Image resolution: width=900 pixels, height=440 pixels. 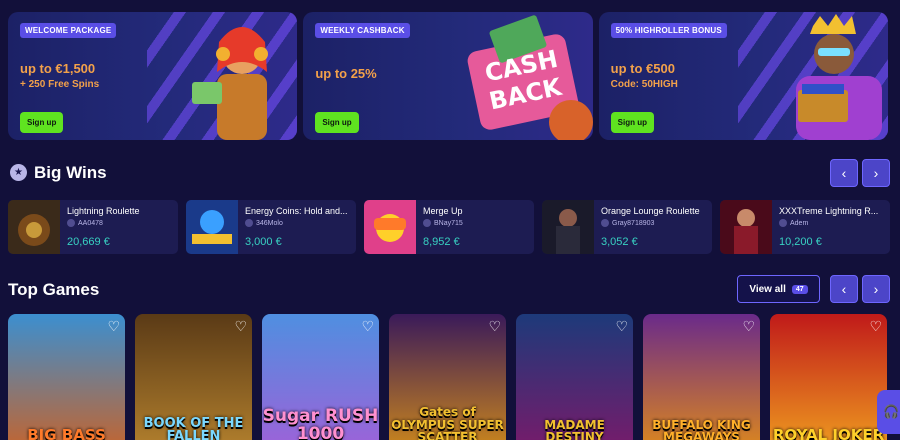 What do you see at coordinates (799, 223) in the screenshot?
I see `win-username: Adem` at bounding box center [799, 223].